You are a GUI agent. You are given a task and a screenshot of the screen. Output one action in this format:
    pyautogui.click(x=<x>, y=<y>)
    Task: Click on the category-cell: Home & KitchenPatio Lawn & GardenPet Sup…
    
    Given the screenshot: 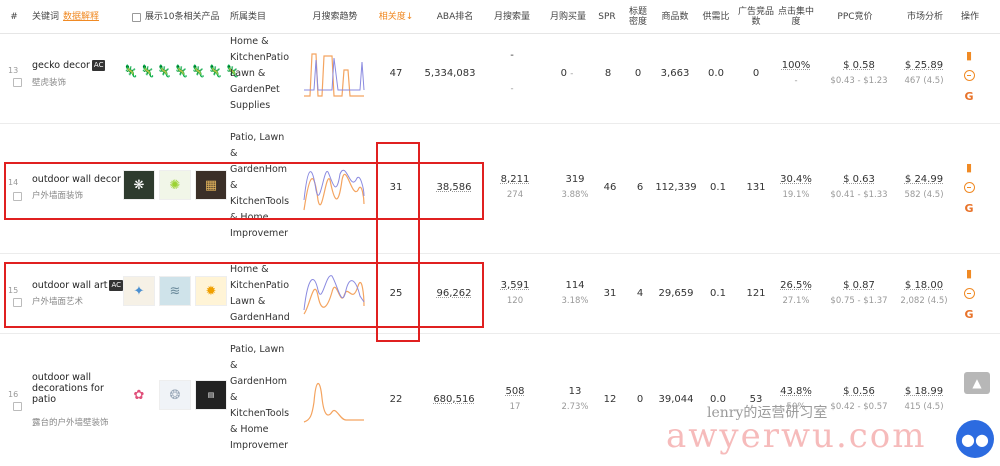 What is the action you would take?
    pyautogui.click(x=260, y=74)
    